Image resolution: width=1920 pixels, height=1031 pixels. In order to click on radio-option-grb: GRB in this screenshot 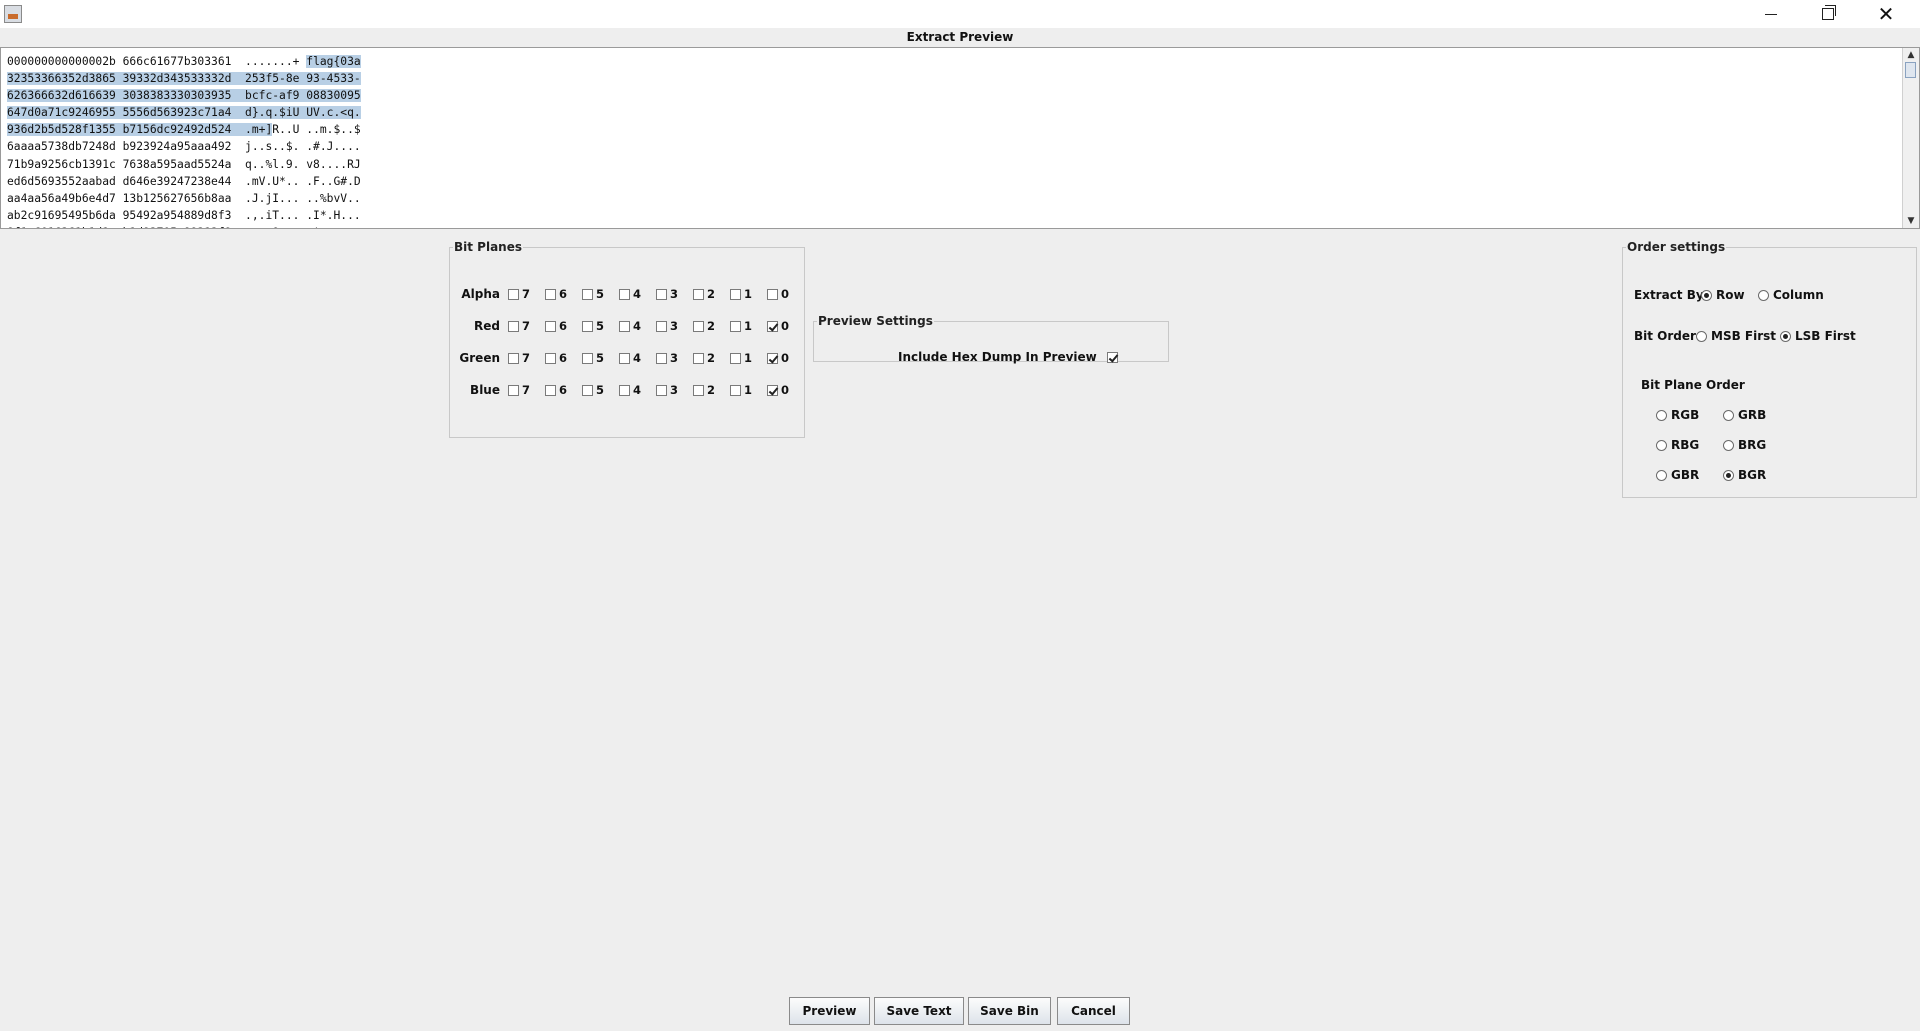, I will do `click(1744, 415)`.